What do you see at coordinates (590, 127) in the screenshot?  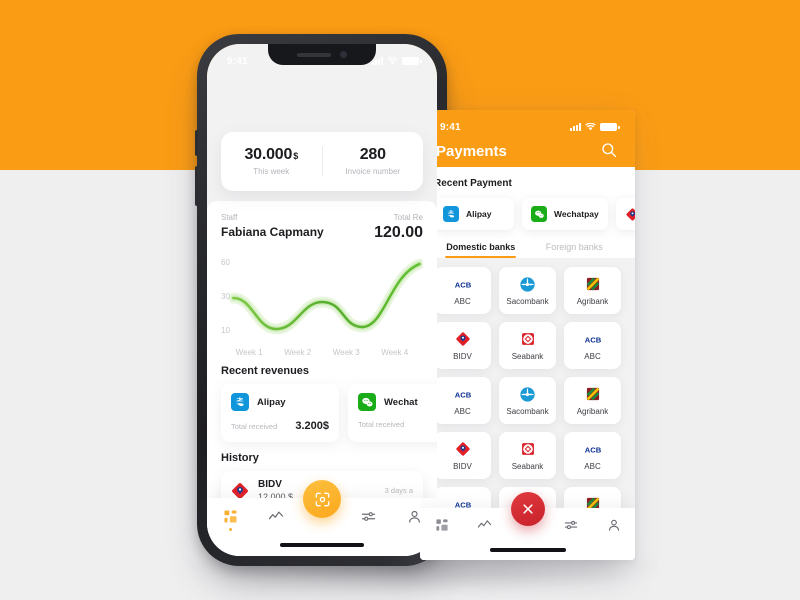 I see `wifi-icon` at bounding box center [590, 127].